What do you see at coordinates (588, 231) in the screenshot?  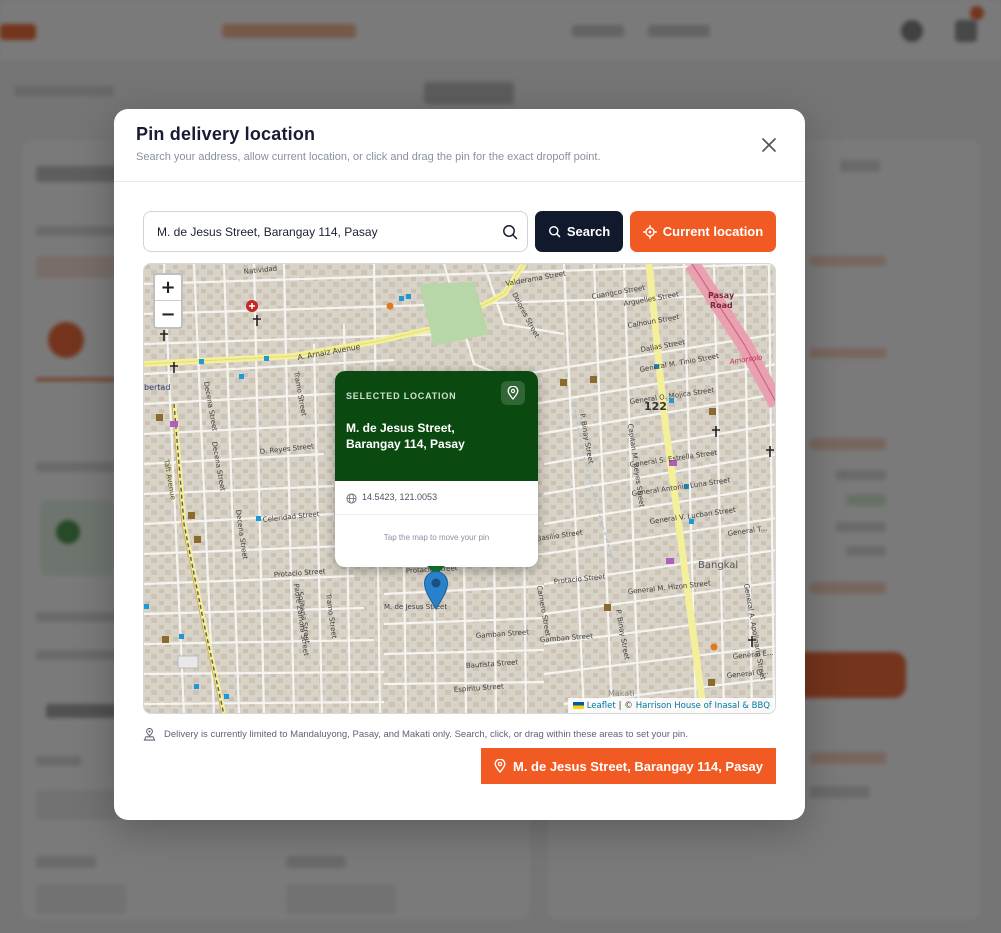 I see `search-button-label: Search` at bounding box center [588, 231].